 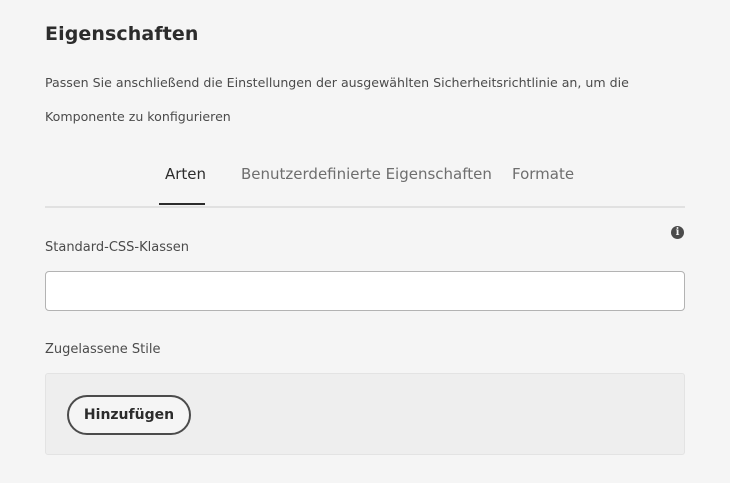 I want to click on allowed-styles-container: Hinzufügen, so click(x=365, y=414).